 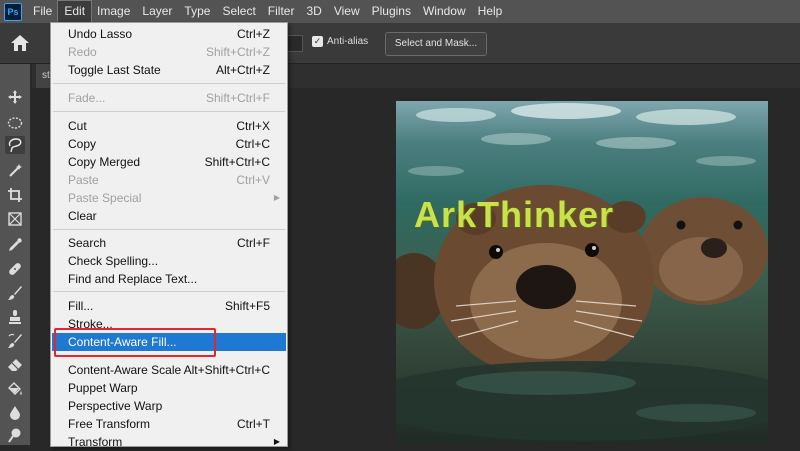 What do you see at coordinates (20, 43) in the screenshot?
I see `home-icon` at bounding box center [20, 43].